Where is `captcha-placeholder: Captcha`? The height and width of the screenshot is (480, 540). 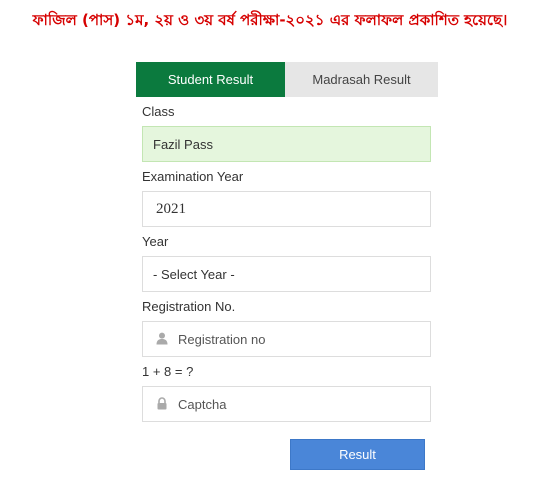
captcha-placeholder: Captcha is located at coordinates (202, 404).